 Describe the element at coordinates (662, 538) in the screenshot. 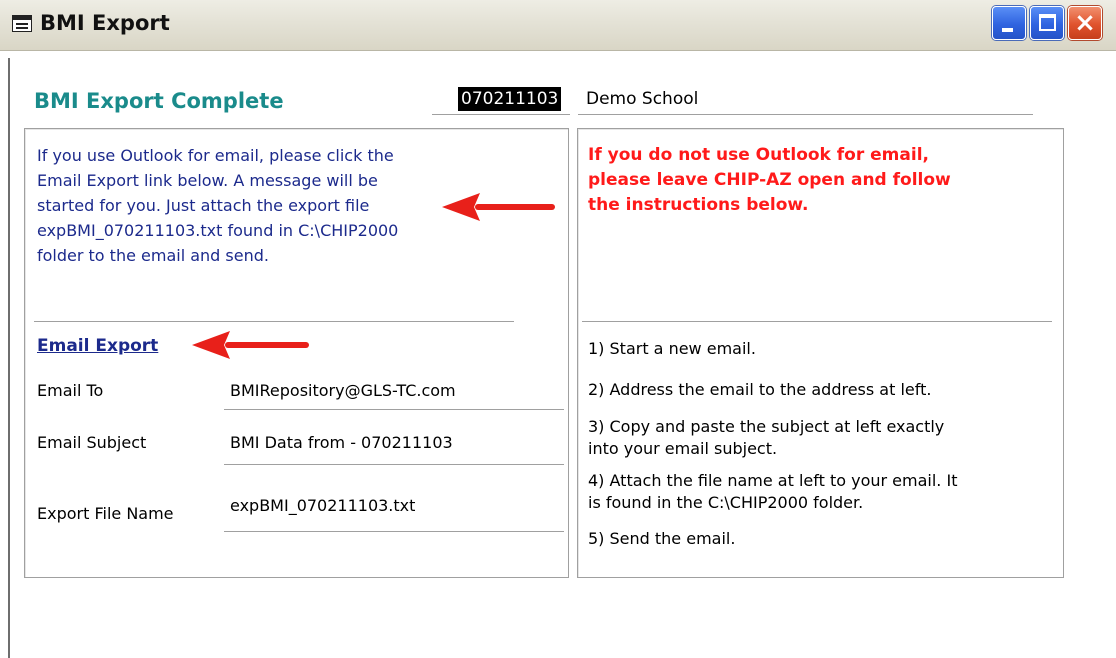

I see `step-5: 5) Send the email.` at that location.